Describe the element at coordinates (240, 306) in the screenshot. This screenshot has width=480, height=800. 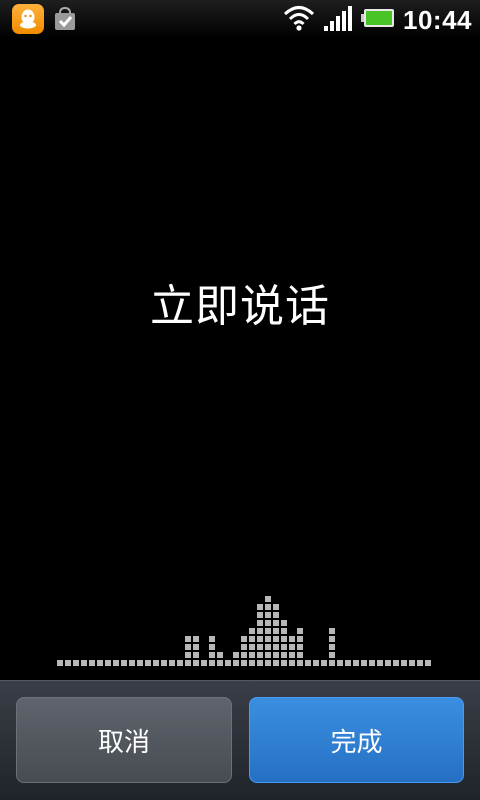
I see `speak-now-prompt: 立即说话` at that location.